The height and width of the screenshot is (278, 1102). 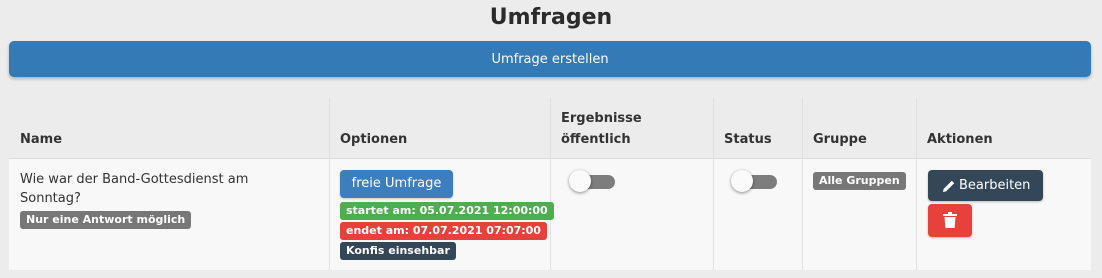 I want to click on edit-button: Bearbeiten, so click(x=985, y=185).